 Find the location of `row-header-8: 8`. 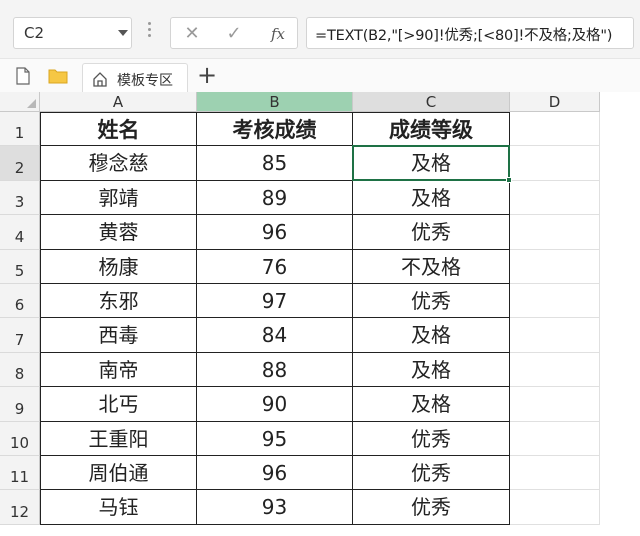

row-header-8: 8 is located at coordinates (20, 370).